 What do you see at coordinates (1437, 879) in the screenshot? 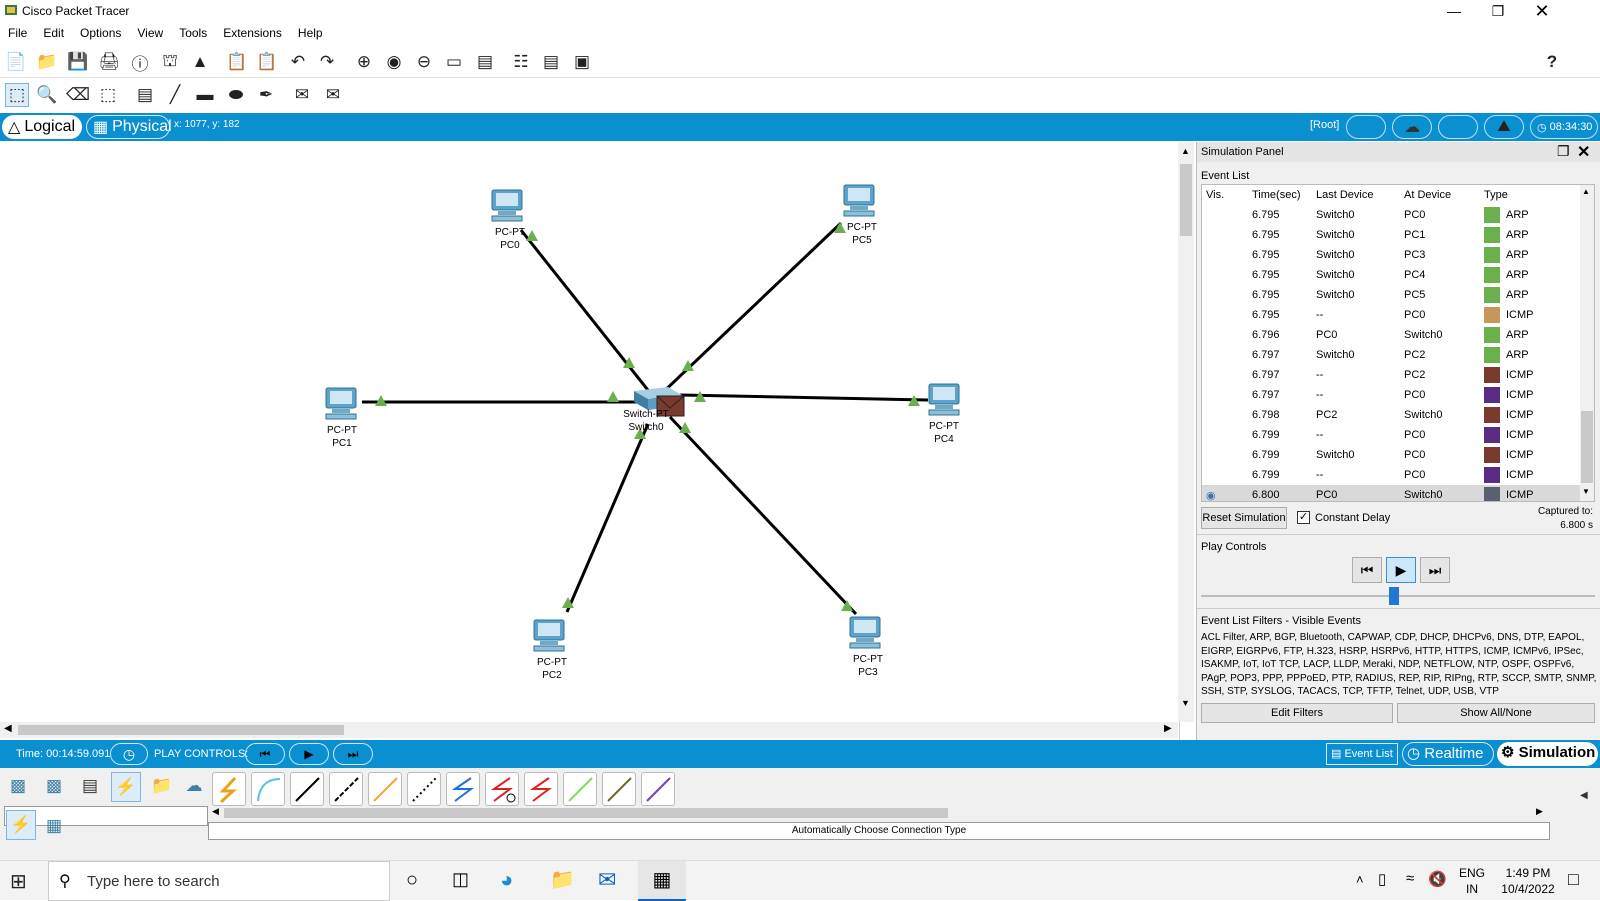
I see `volume-icon: 🔇` at bounding box center [1437, 879].